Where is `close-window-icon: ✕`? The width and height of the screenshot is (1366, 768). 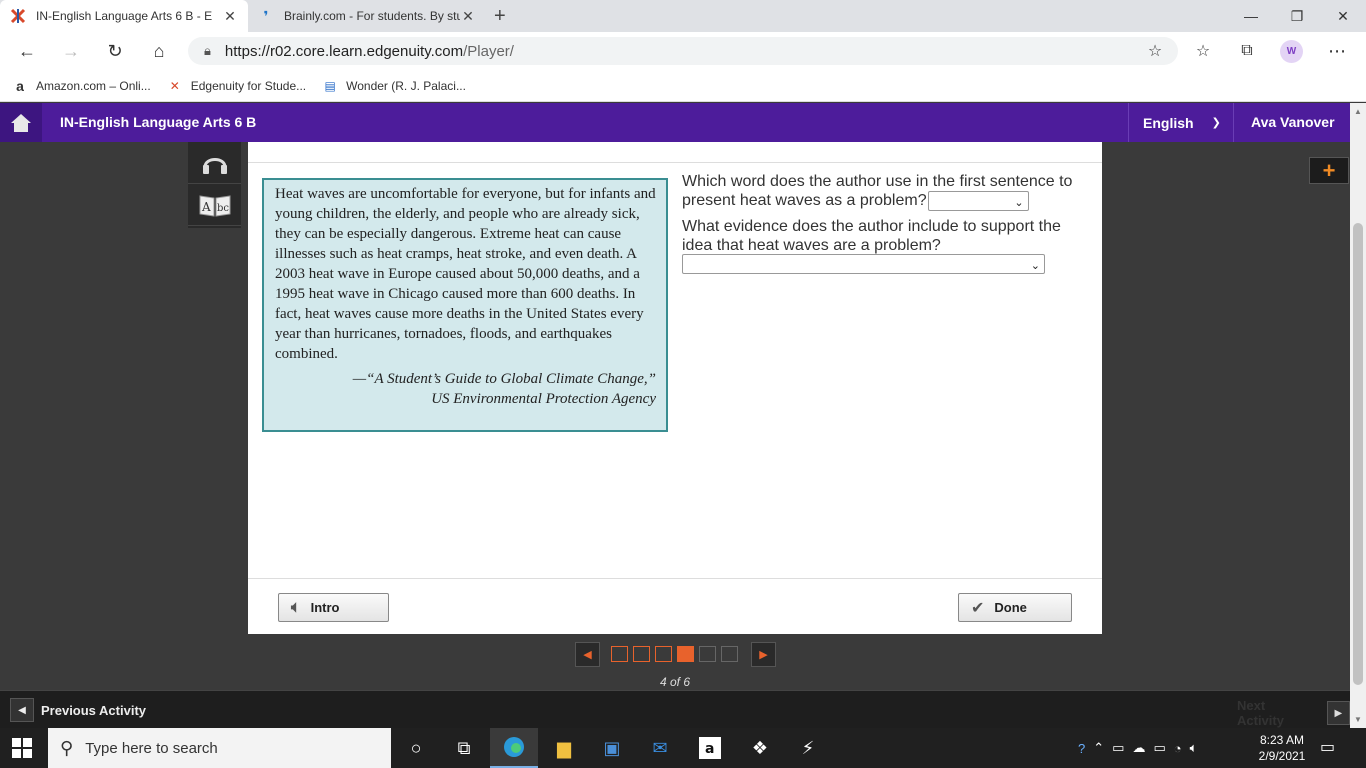 close-window-icon: ✕ is located at coordinates (1343, 16).